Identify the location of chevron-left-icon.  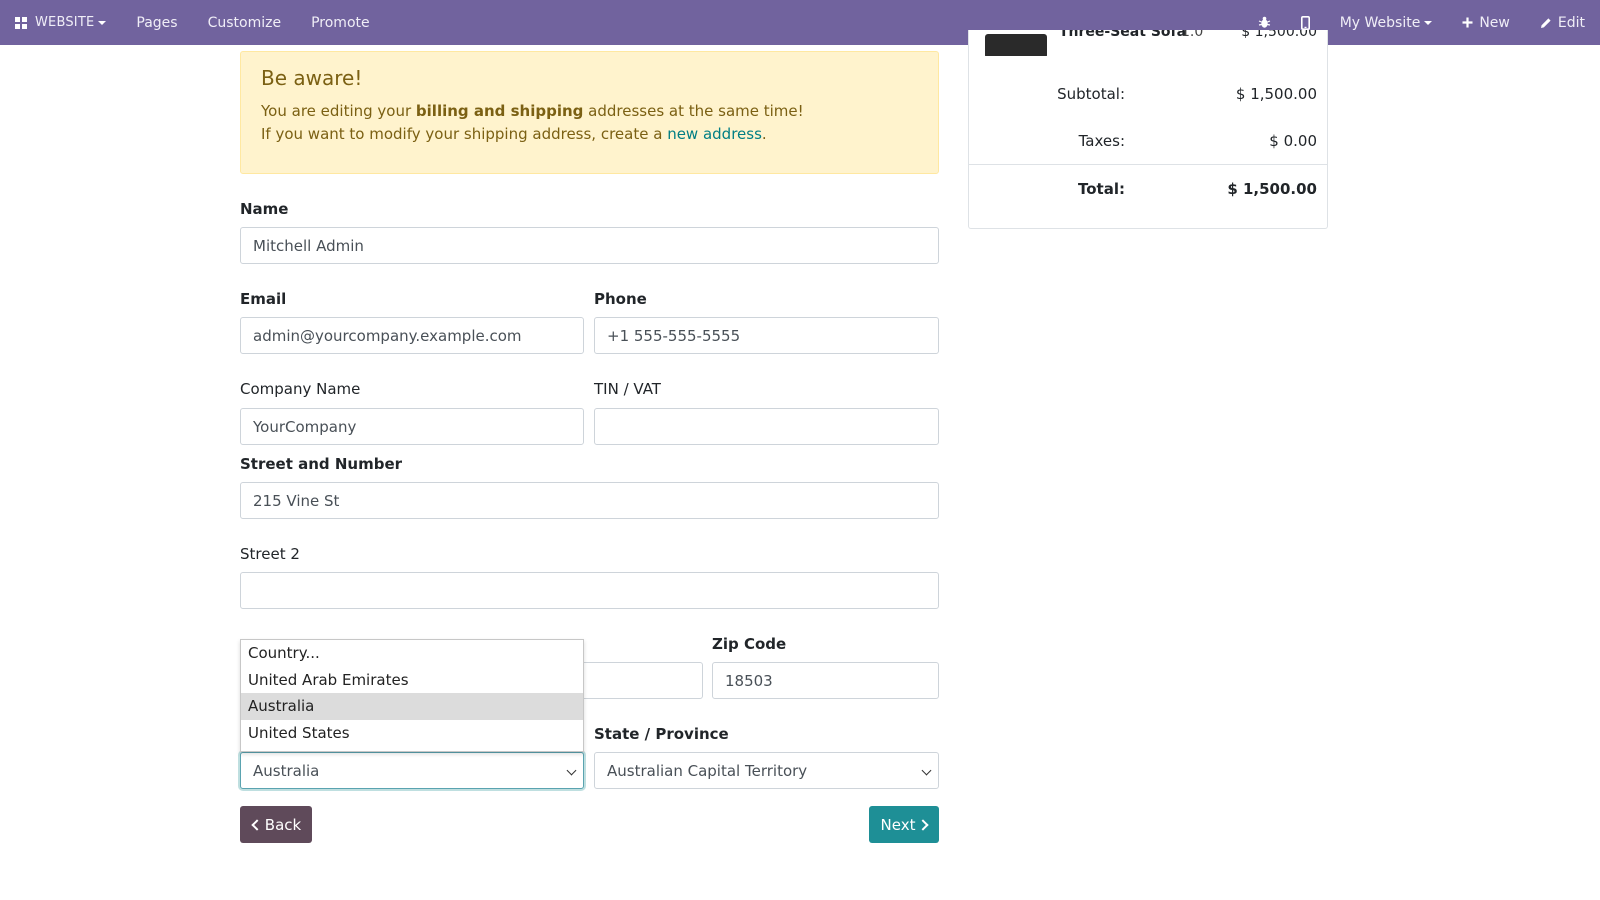
(257, 824).